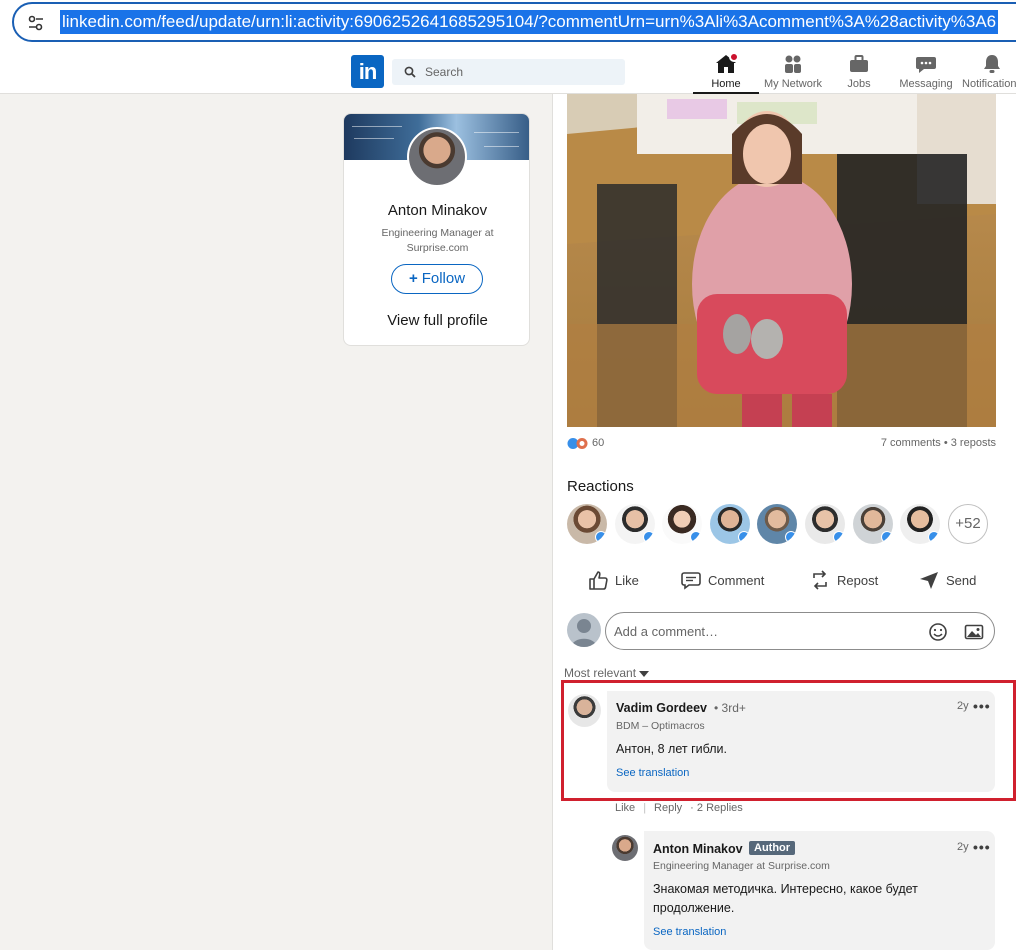 The image size is (1016, 950). What do you see at coordinates (413, 278) in the screenshot?
I see `plus-icon: +` at bounding box center [413, 278].